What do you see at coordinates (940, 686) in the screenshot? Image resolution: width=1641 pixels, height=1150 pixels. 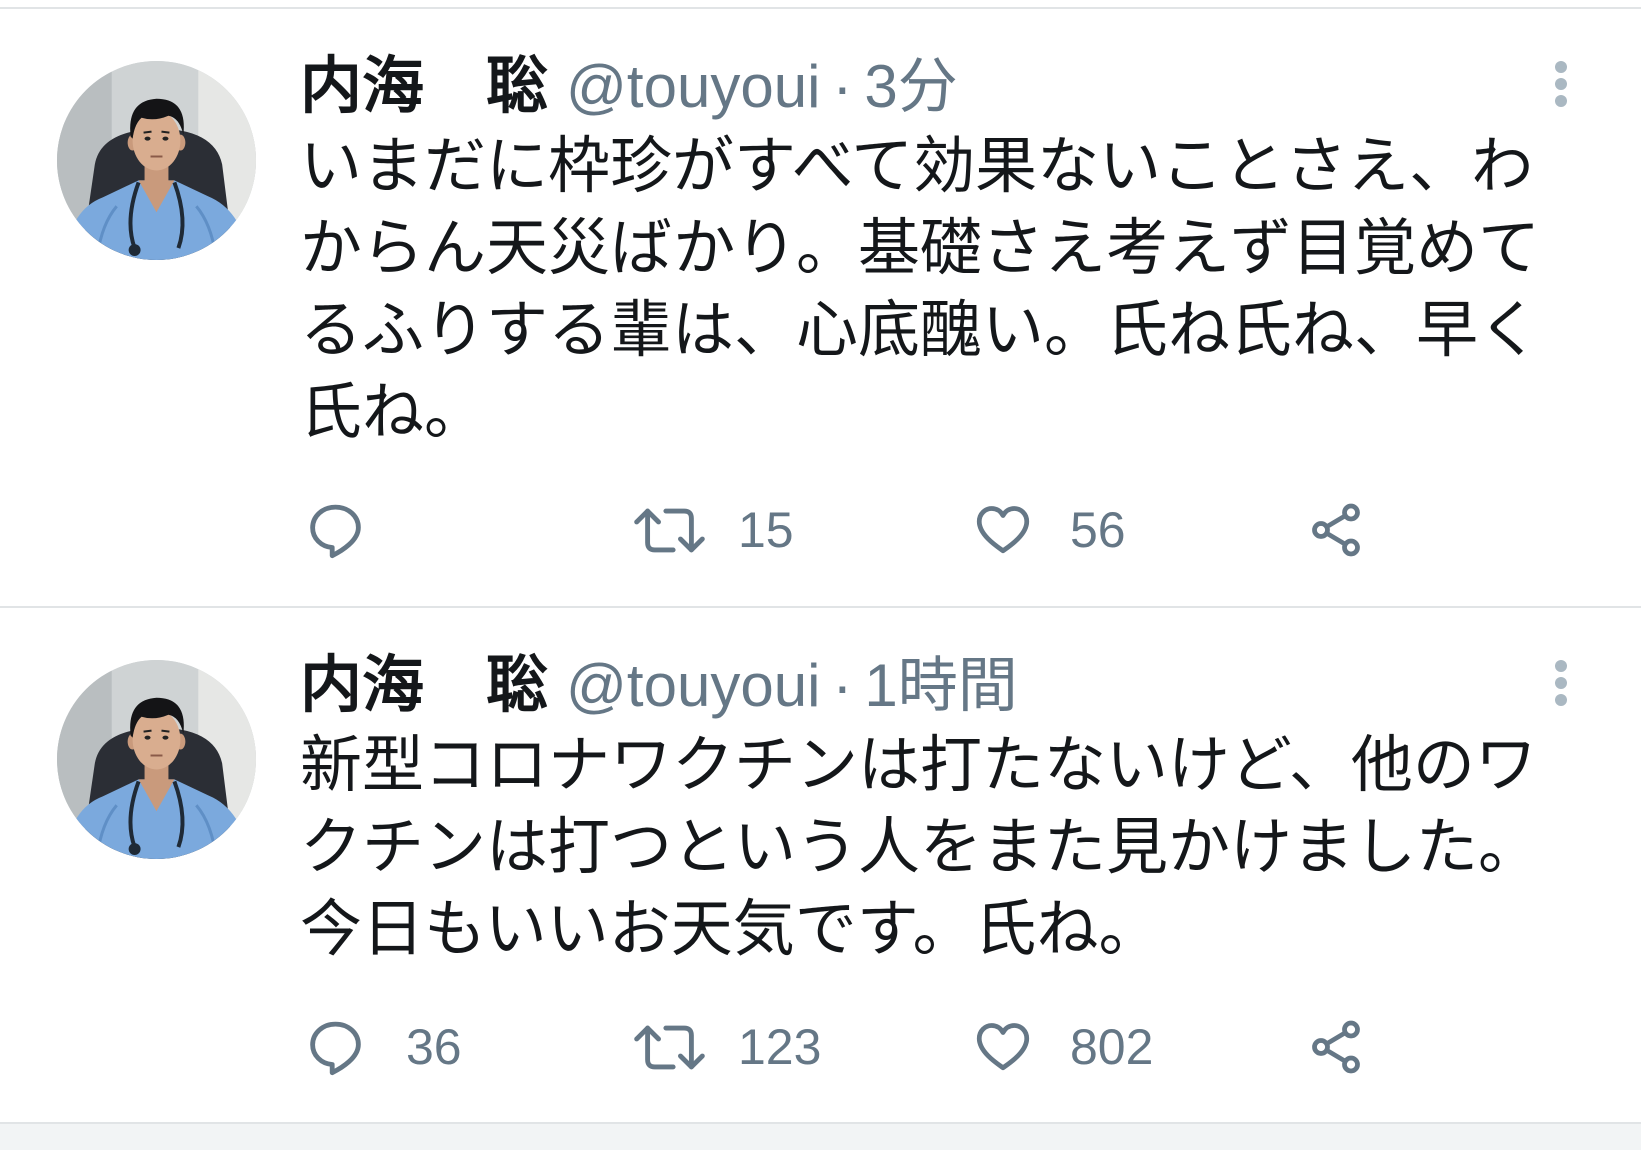 I see `timestamp: 1時間` at bounding box center [940, 686].